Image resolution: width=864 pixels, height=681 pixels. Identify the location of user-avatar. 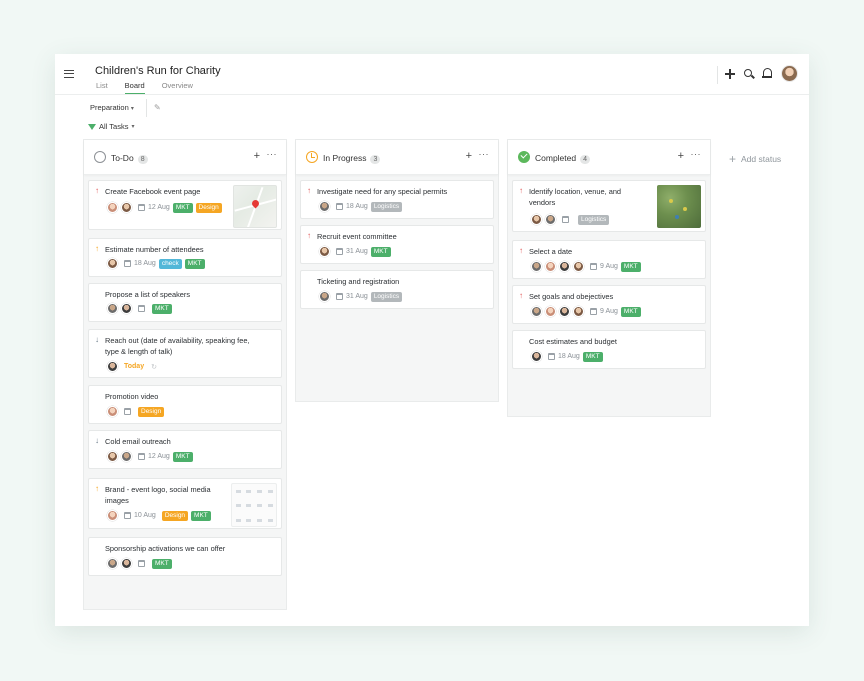
(789, 73).